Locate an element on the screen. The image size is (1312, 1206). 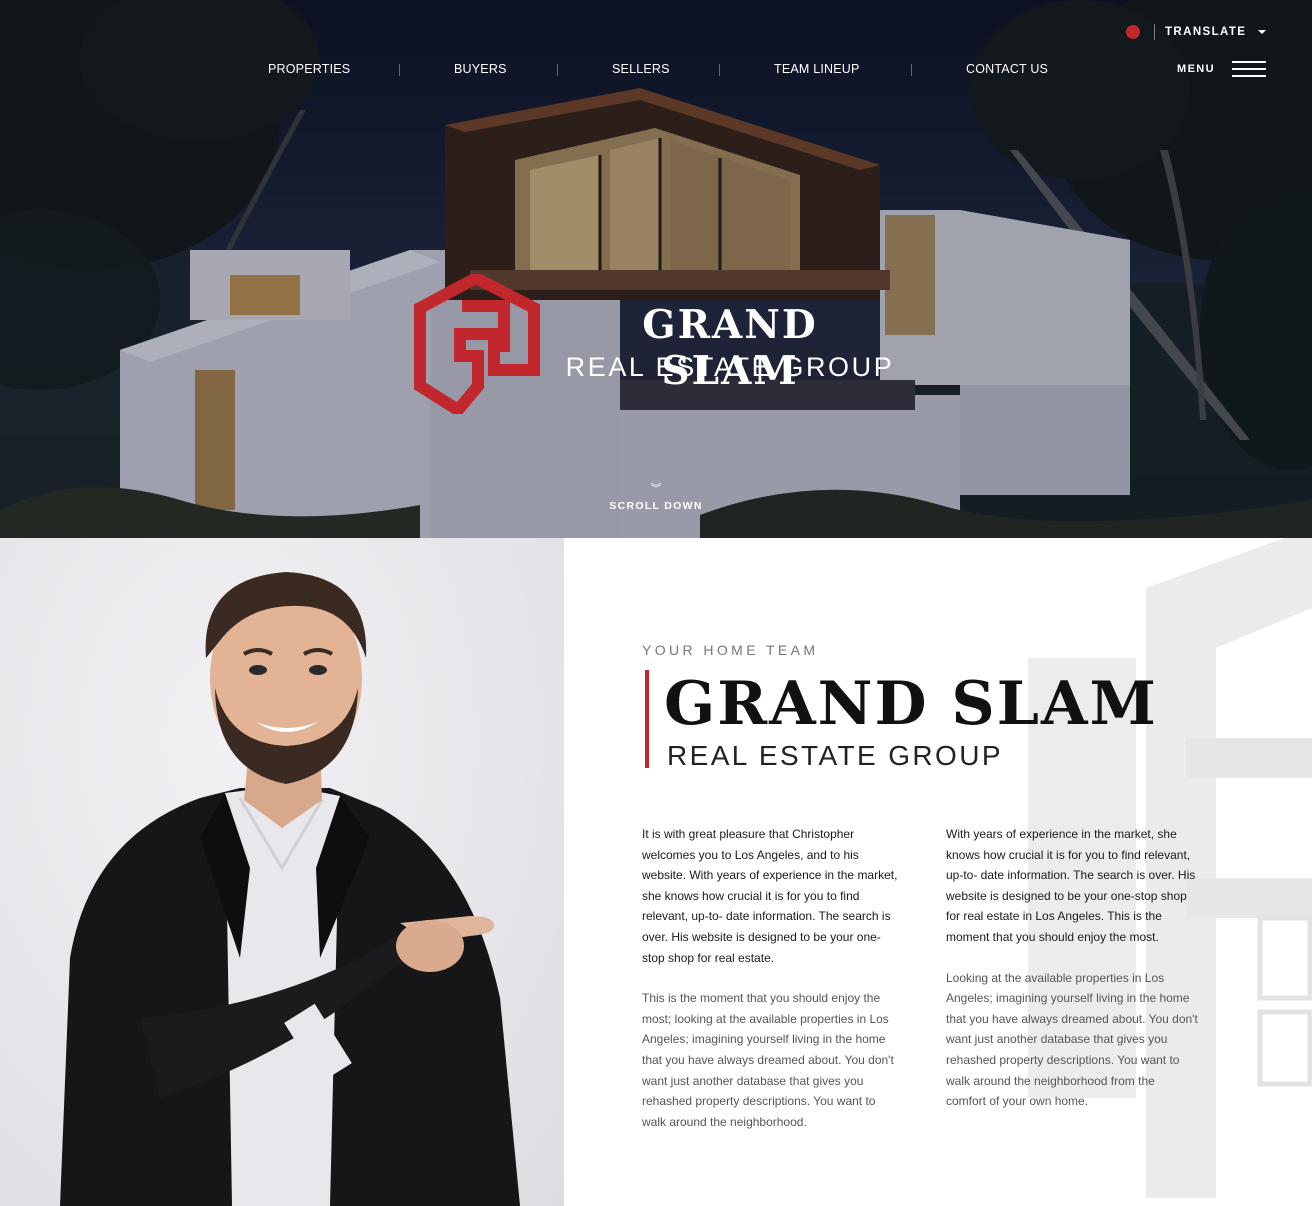
logo-mark-icon is located at coordinates (477, 344).